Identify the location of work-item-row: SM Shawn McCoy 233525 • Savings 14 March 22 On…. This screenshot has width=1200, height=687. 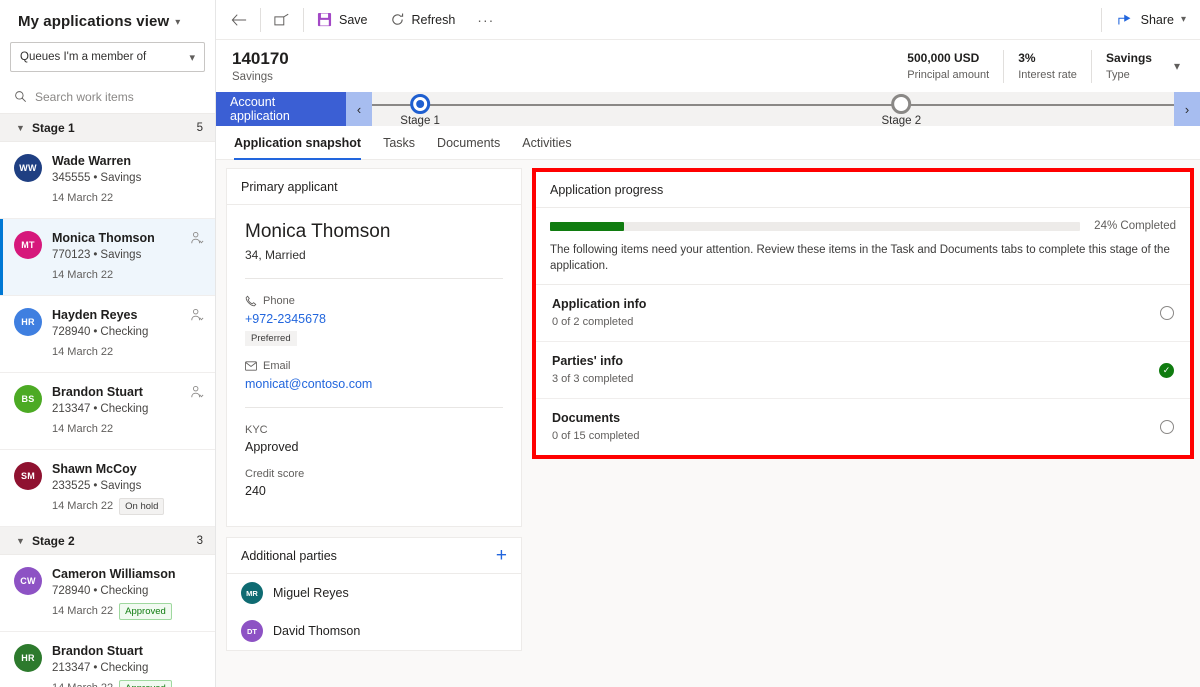
(107, 488).